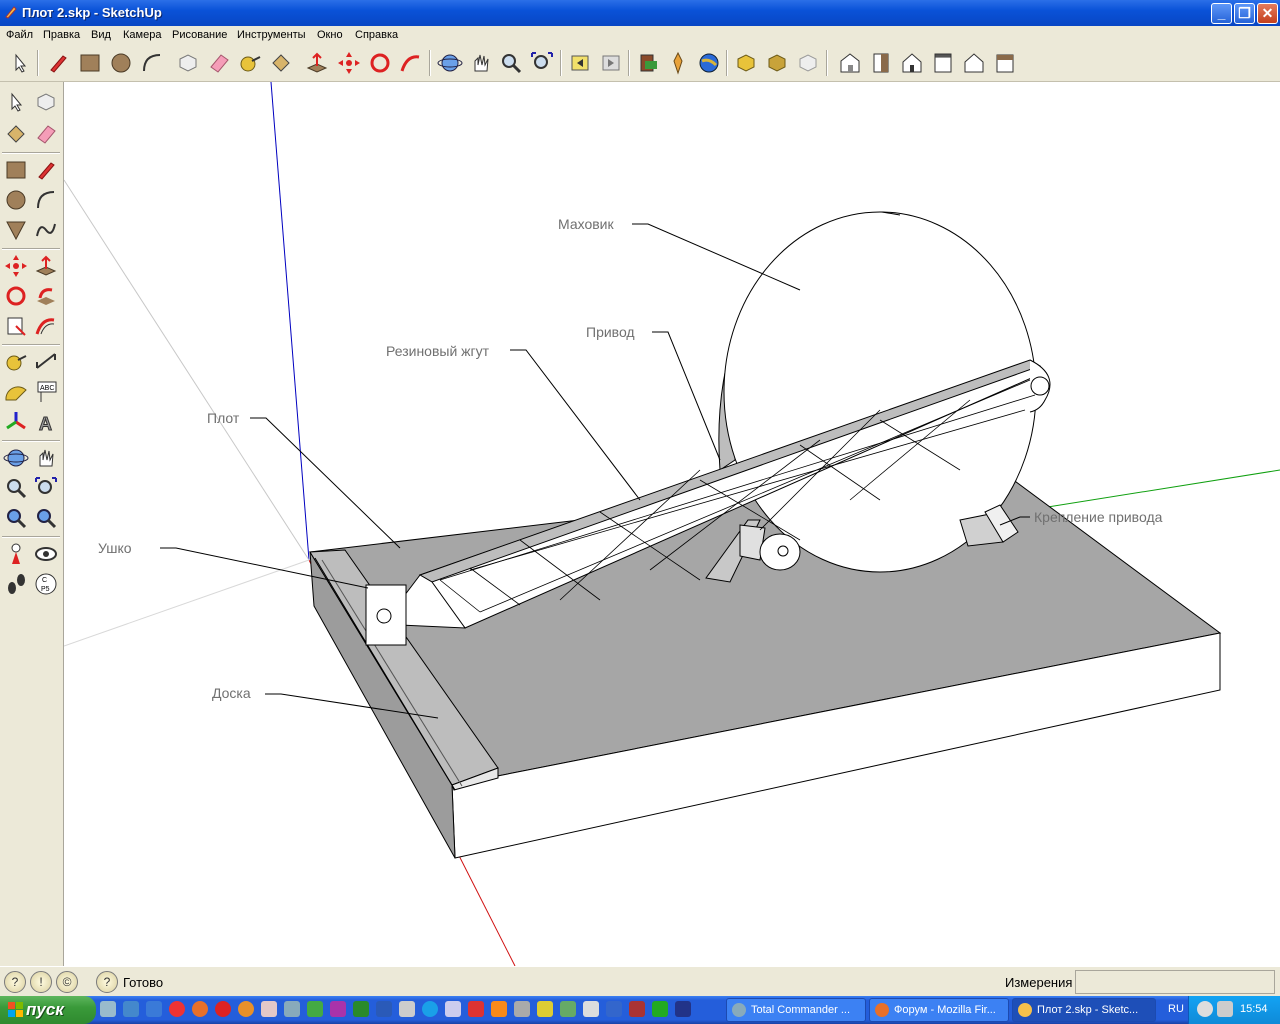 The width and height of the screenshot is (1280, 1024). What do you see at coordinates (746, 63) in the screenshot?
I see `export-icon` at bounding box center [746, 63].